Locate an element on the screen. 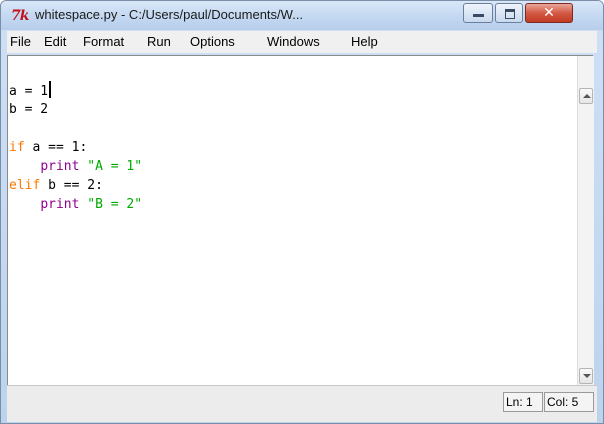  code-line: print "B = 2" is located at coordinates (75, 204).